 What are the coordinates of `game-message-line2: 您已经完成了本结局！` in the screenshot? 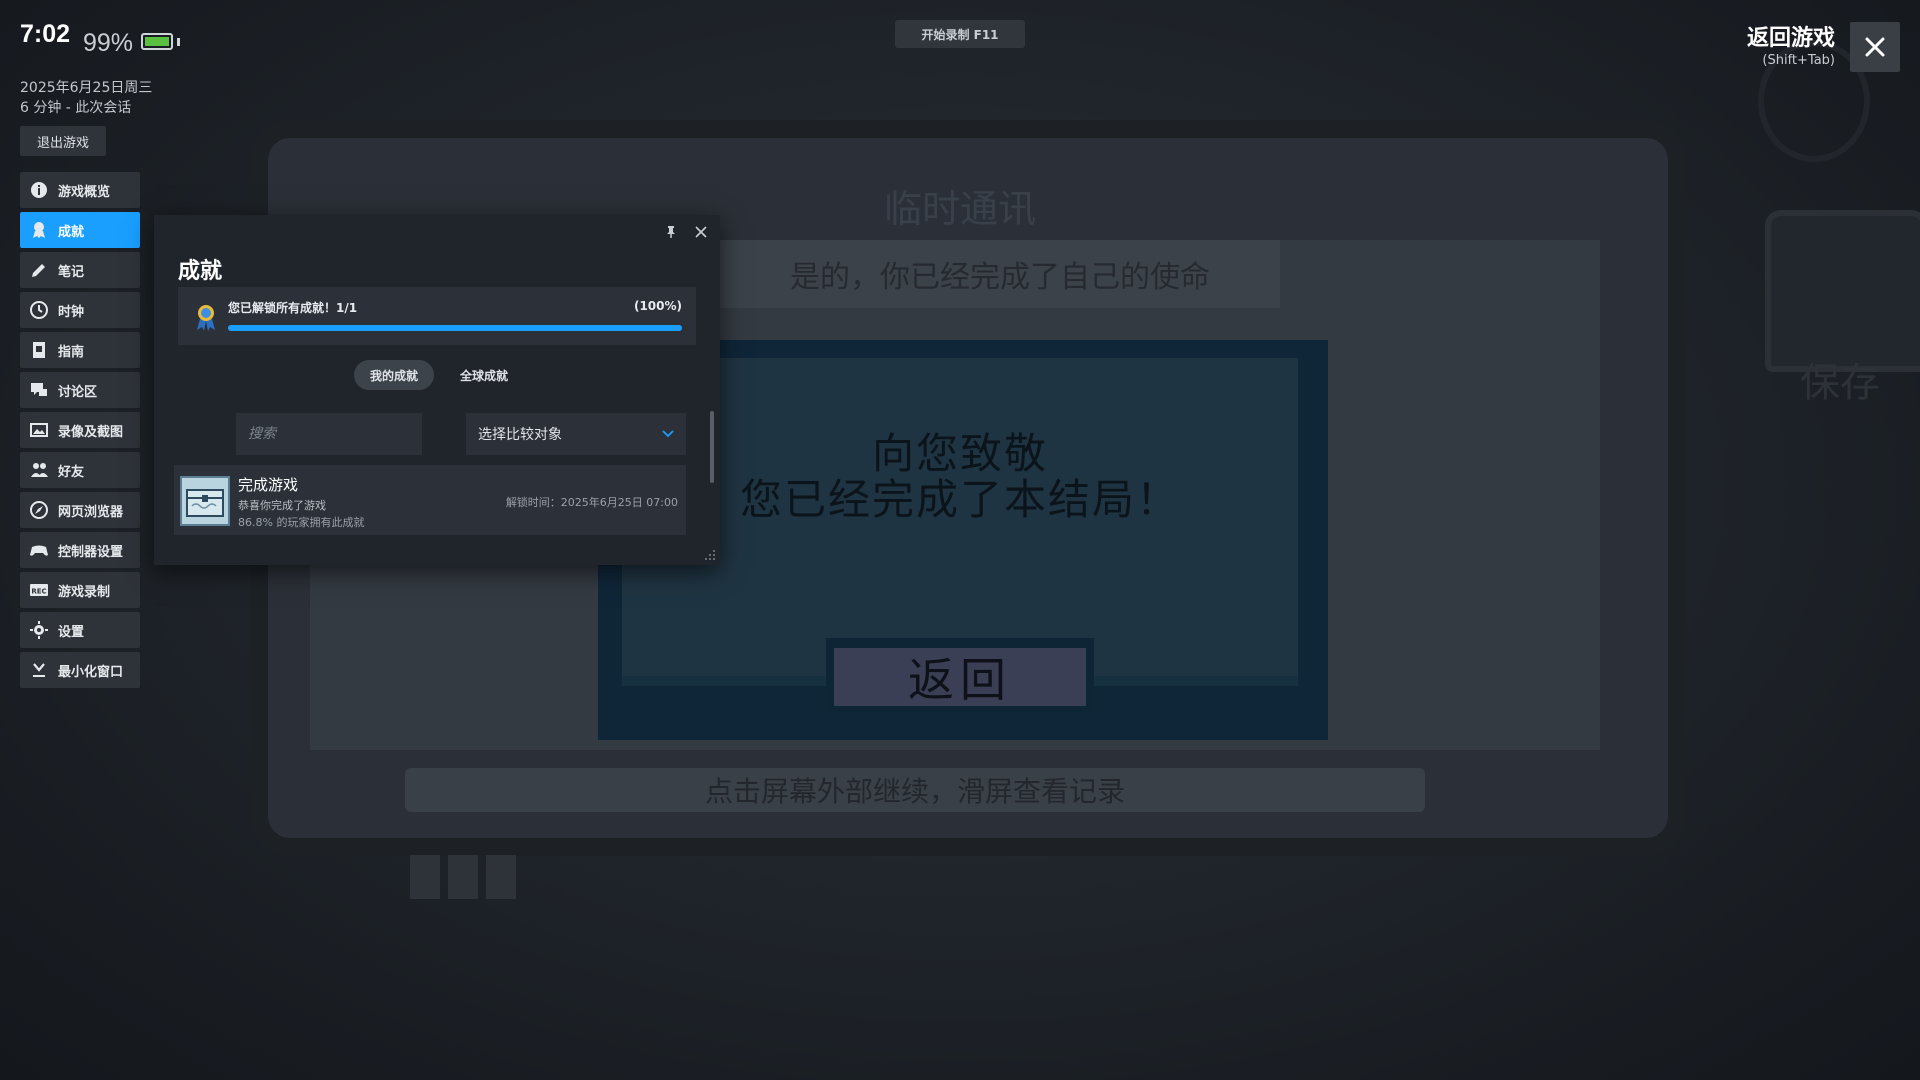 It's located at (959, 499).